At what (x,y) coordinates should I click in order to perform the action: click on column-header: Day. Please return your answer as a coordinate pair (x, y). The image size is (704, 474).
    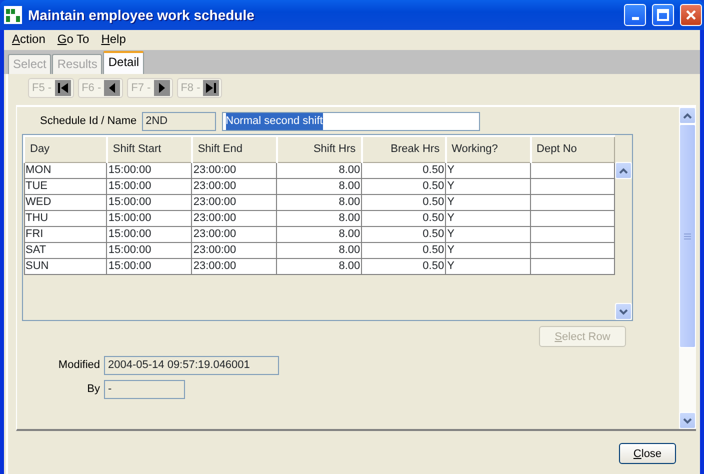
    Looking at the image, I should click on (65, 149).